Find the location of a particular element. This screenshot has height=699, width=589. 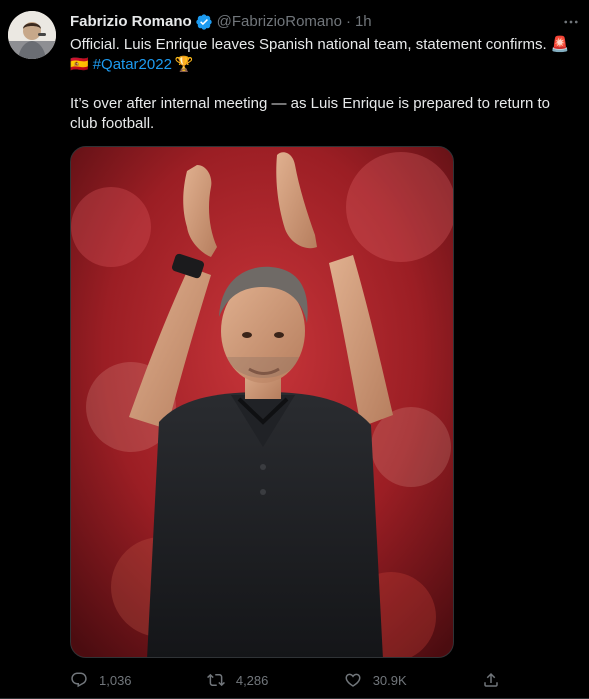

like-button: 30.9K is located at coordinates (375, 680).